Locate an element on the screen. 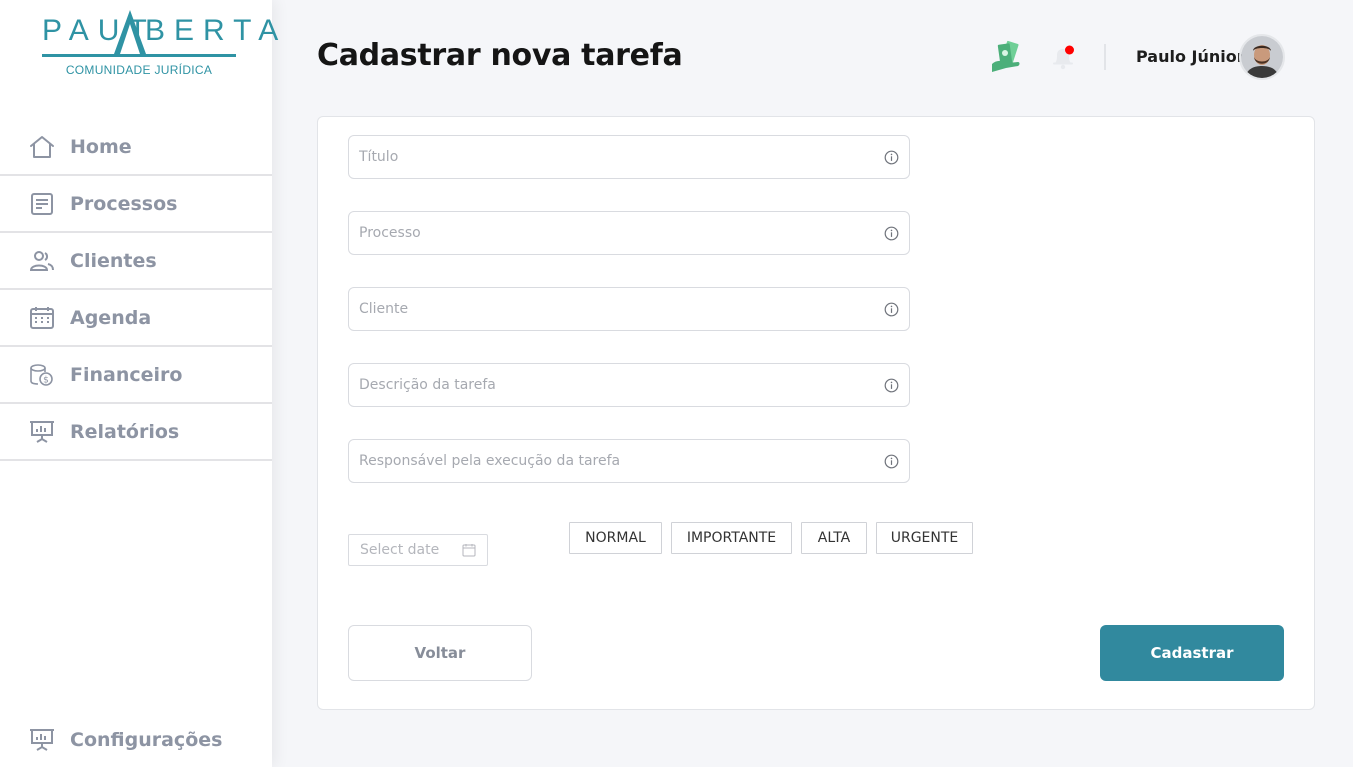 The height and width of the screenshot is (767, 1353). submit-button: Cadastrar is located at coordinates (1192, 653).